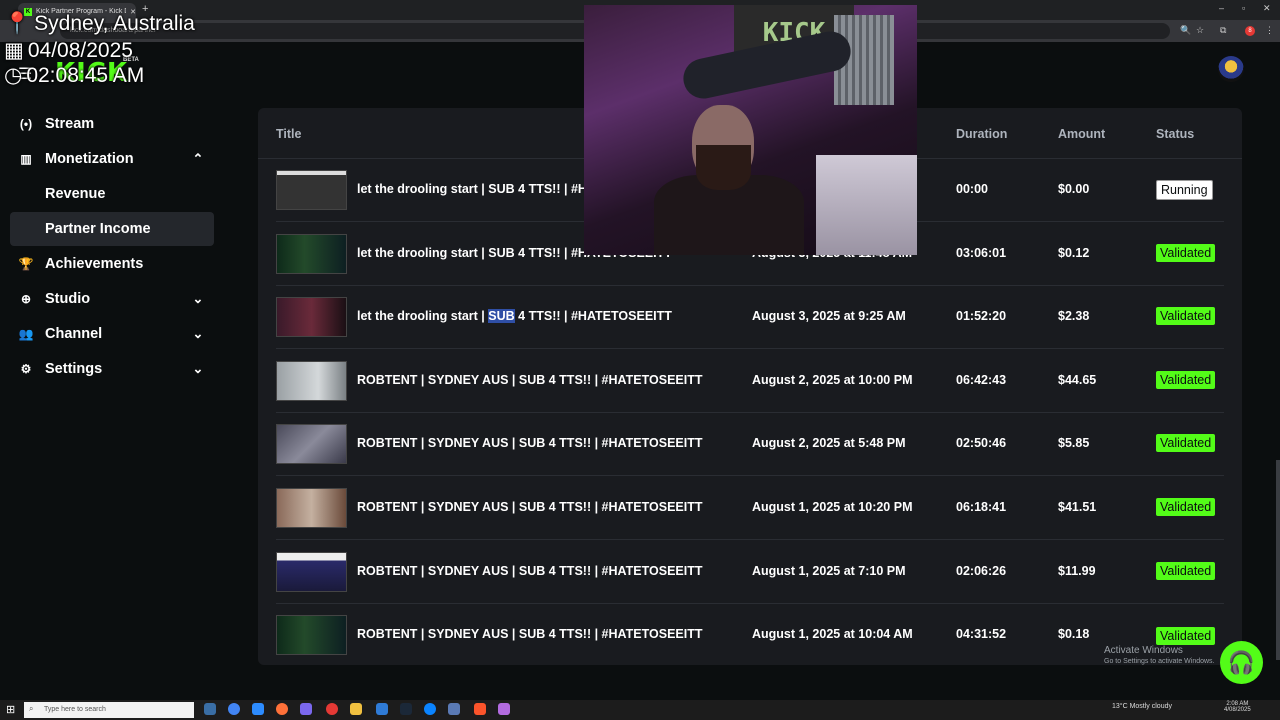  I want to click on row-date: August 2, 2025 at 5:48 PM, so click(829, 443).